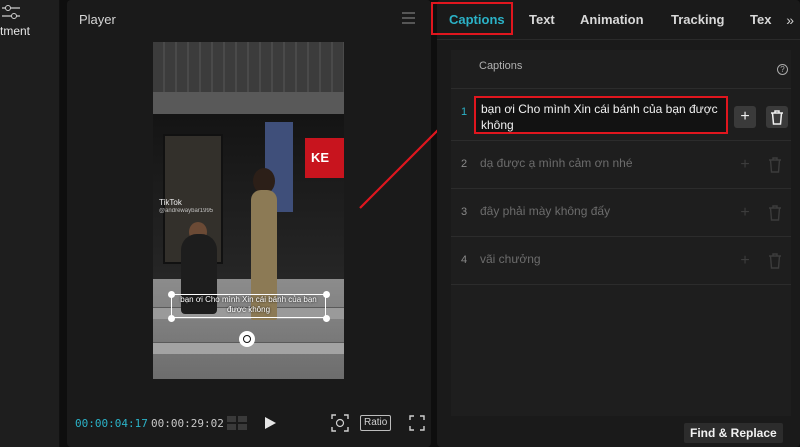 The width and height of the screenshot is (800, 447). What do you see at coordinates (237, 423) in the screenshot?
I see `timeline-grid-icon` at bounding box center [237, 423].